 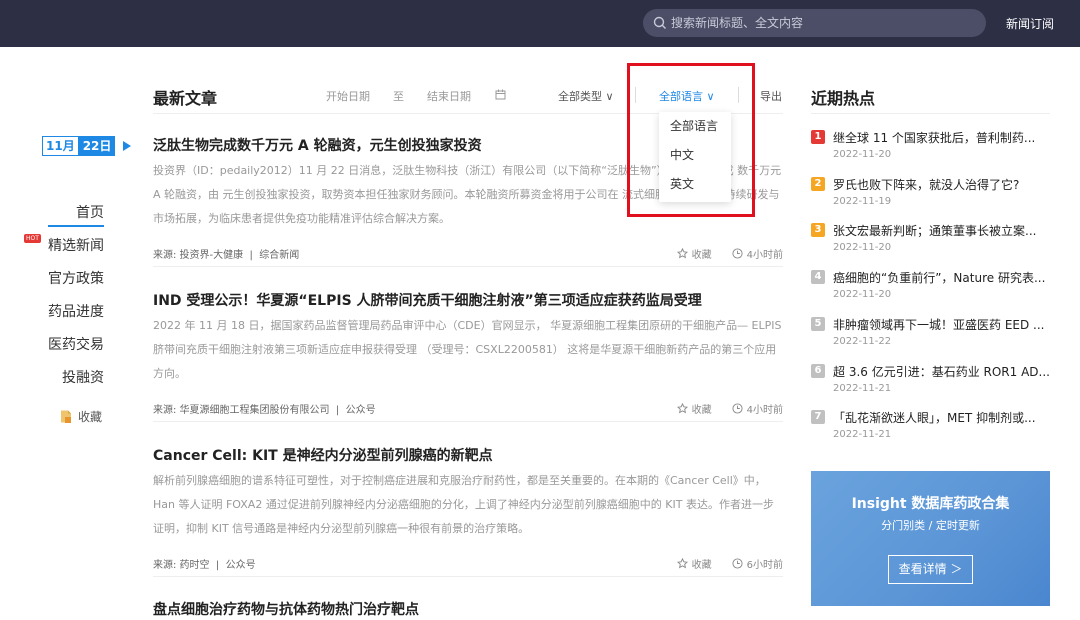 I want to click on search-input, so click(x=821, y=23).